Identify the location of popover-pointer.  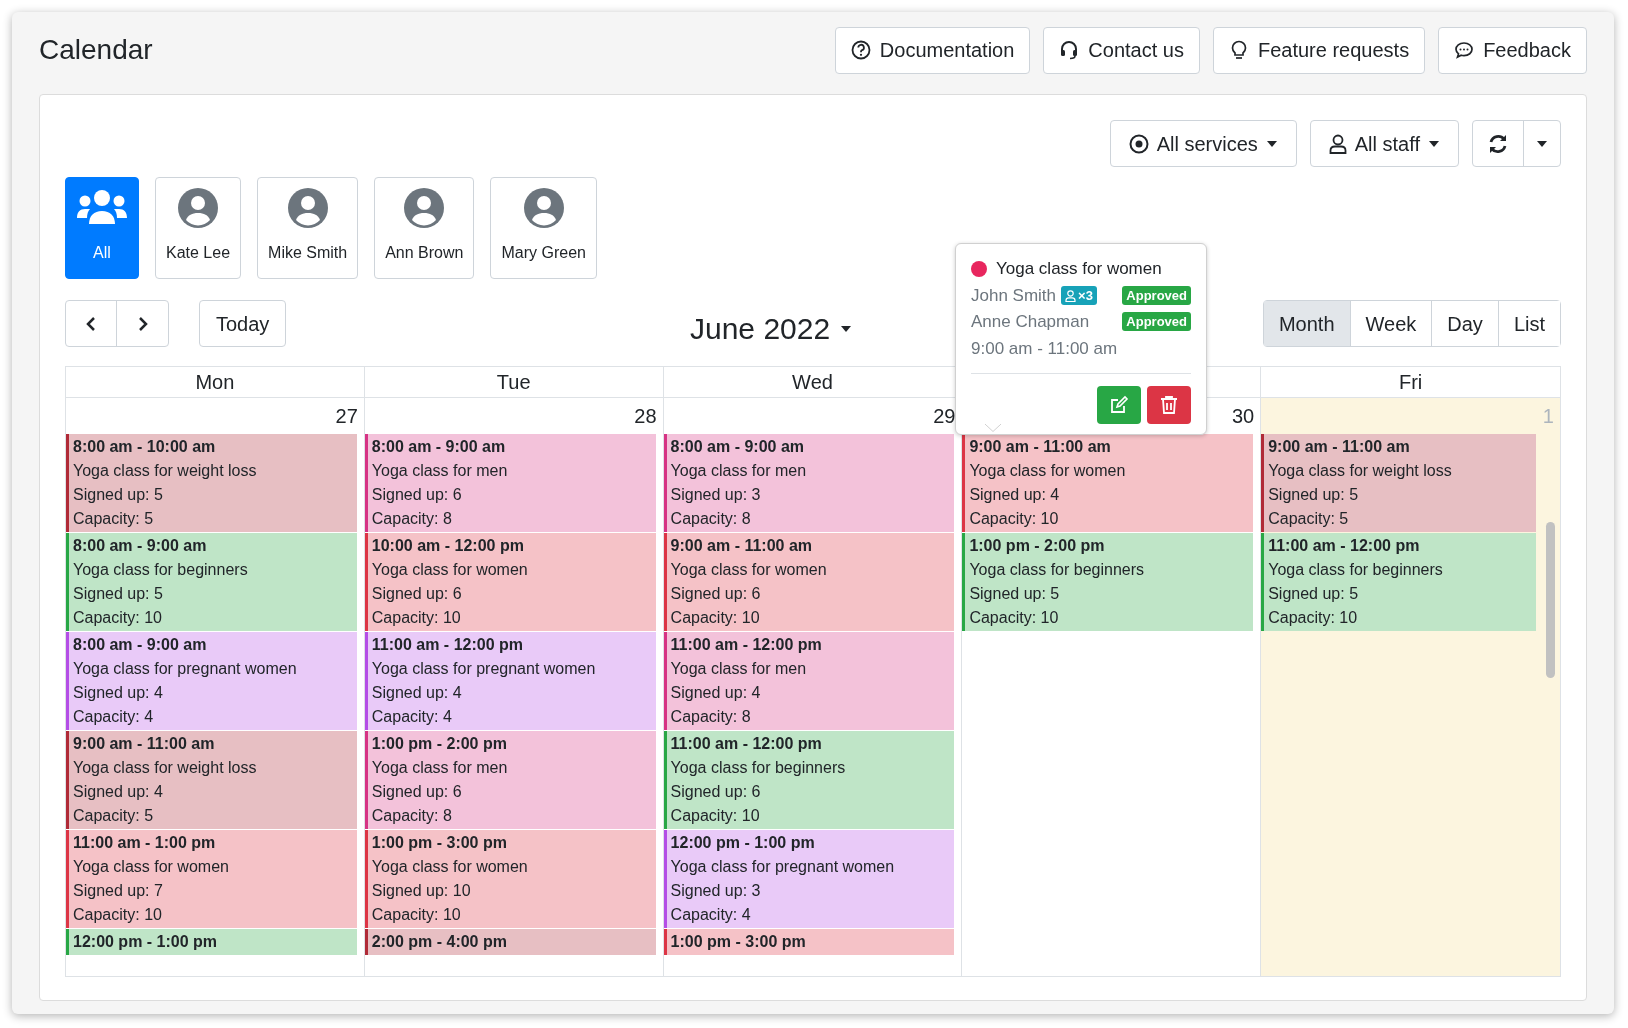
(993, 428).